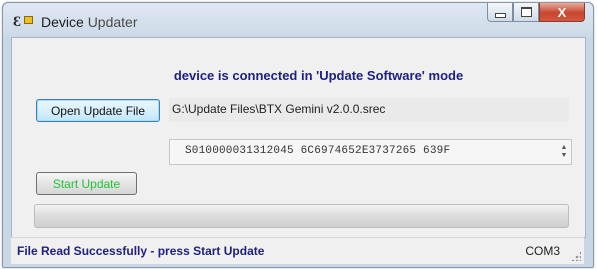 The height and width of the screenshot is (269, 597). Describe the element at coordinates (301, 216) in the screenshot. I see `update-progress-bar` at that location.